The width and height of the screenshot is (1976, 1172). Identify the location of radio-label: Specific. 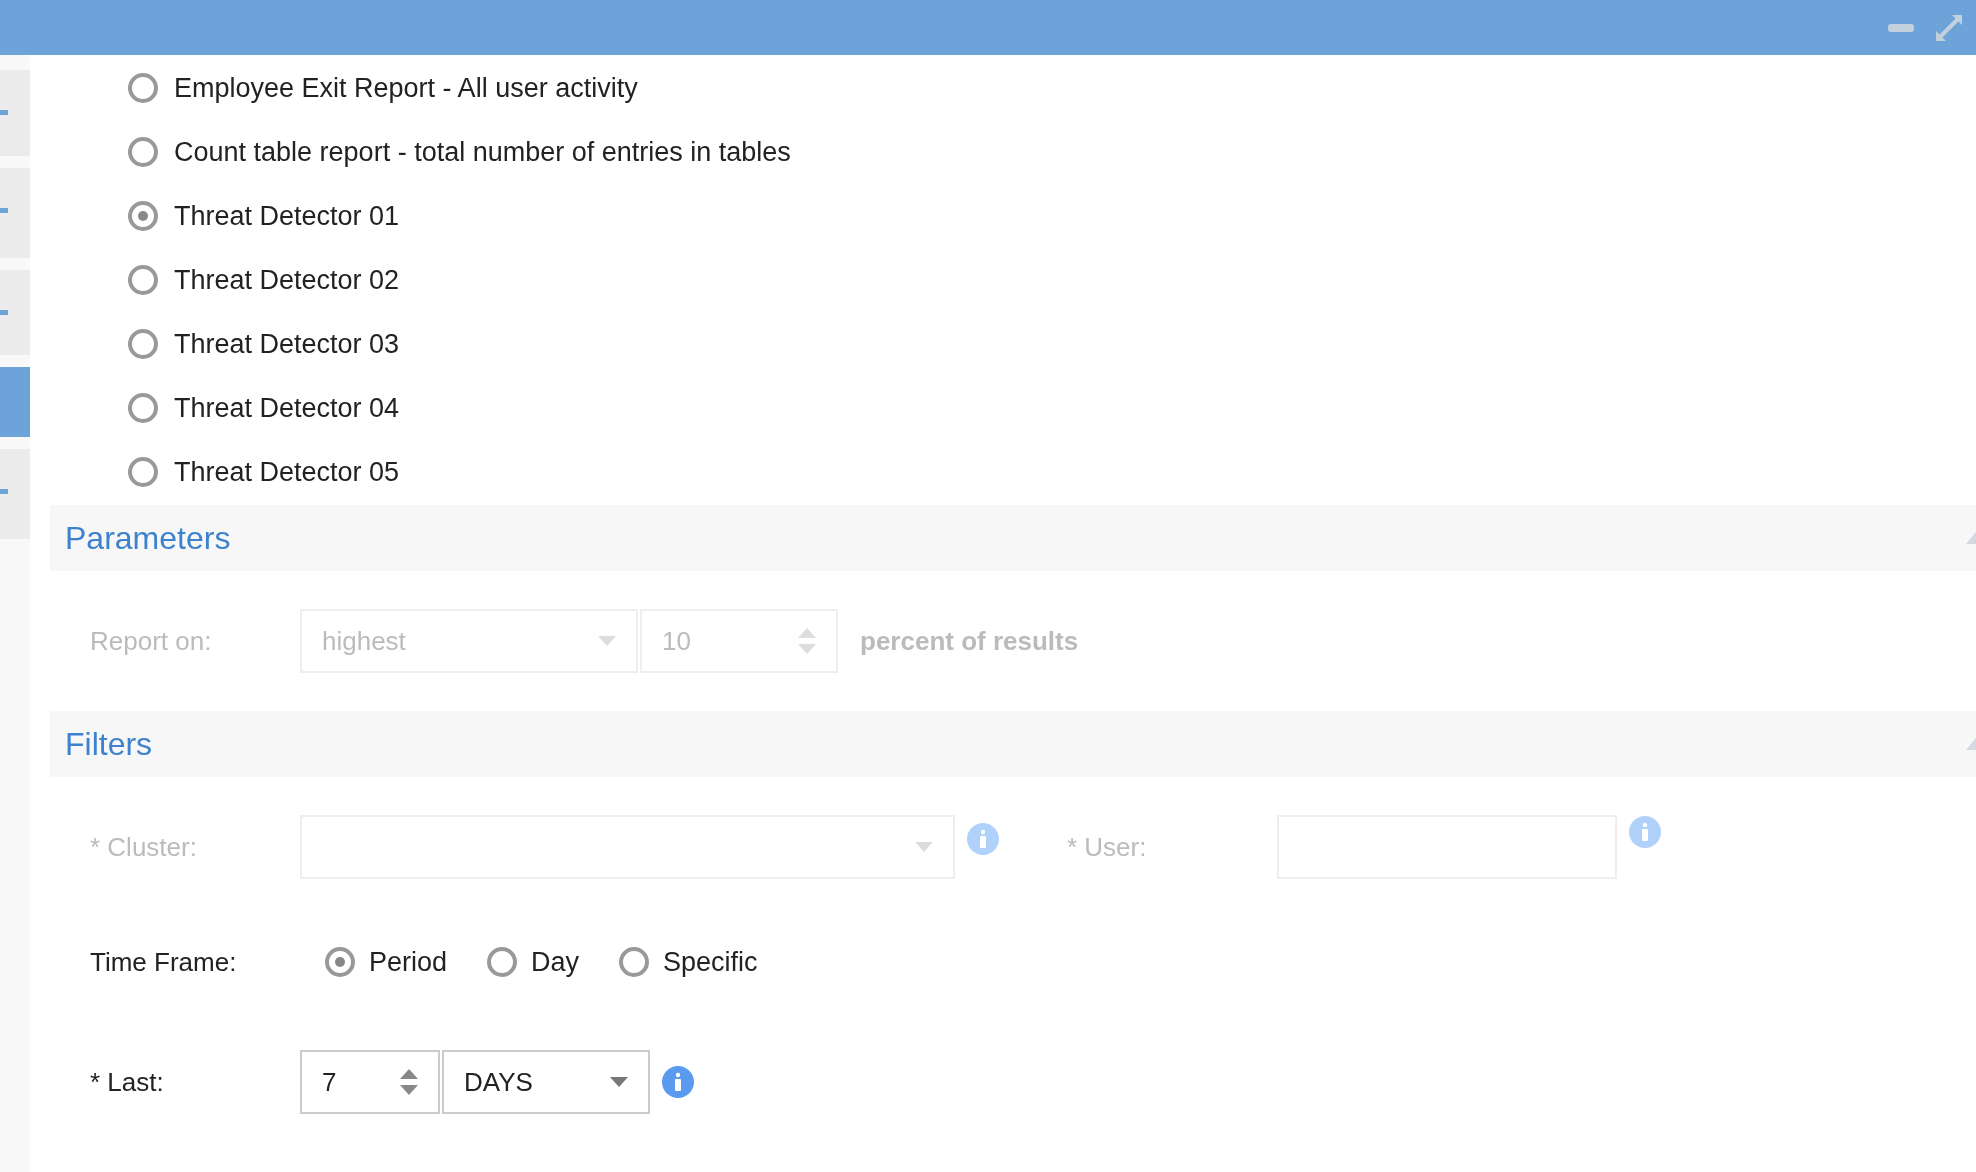
(710, 962).